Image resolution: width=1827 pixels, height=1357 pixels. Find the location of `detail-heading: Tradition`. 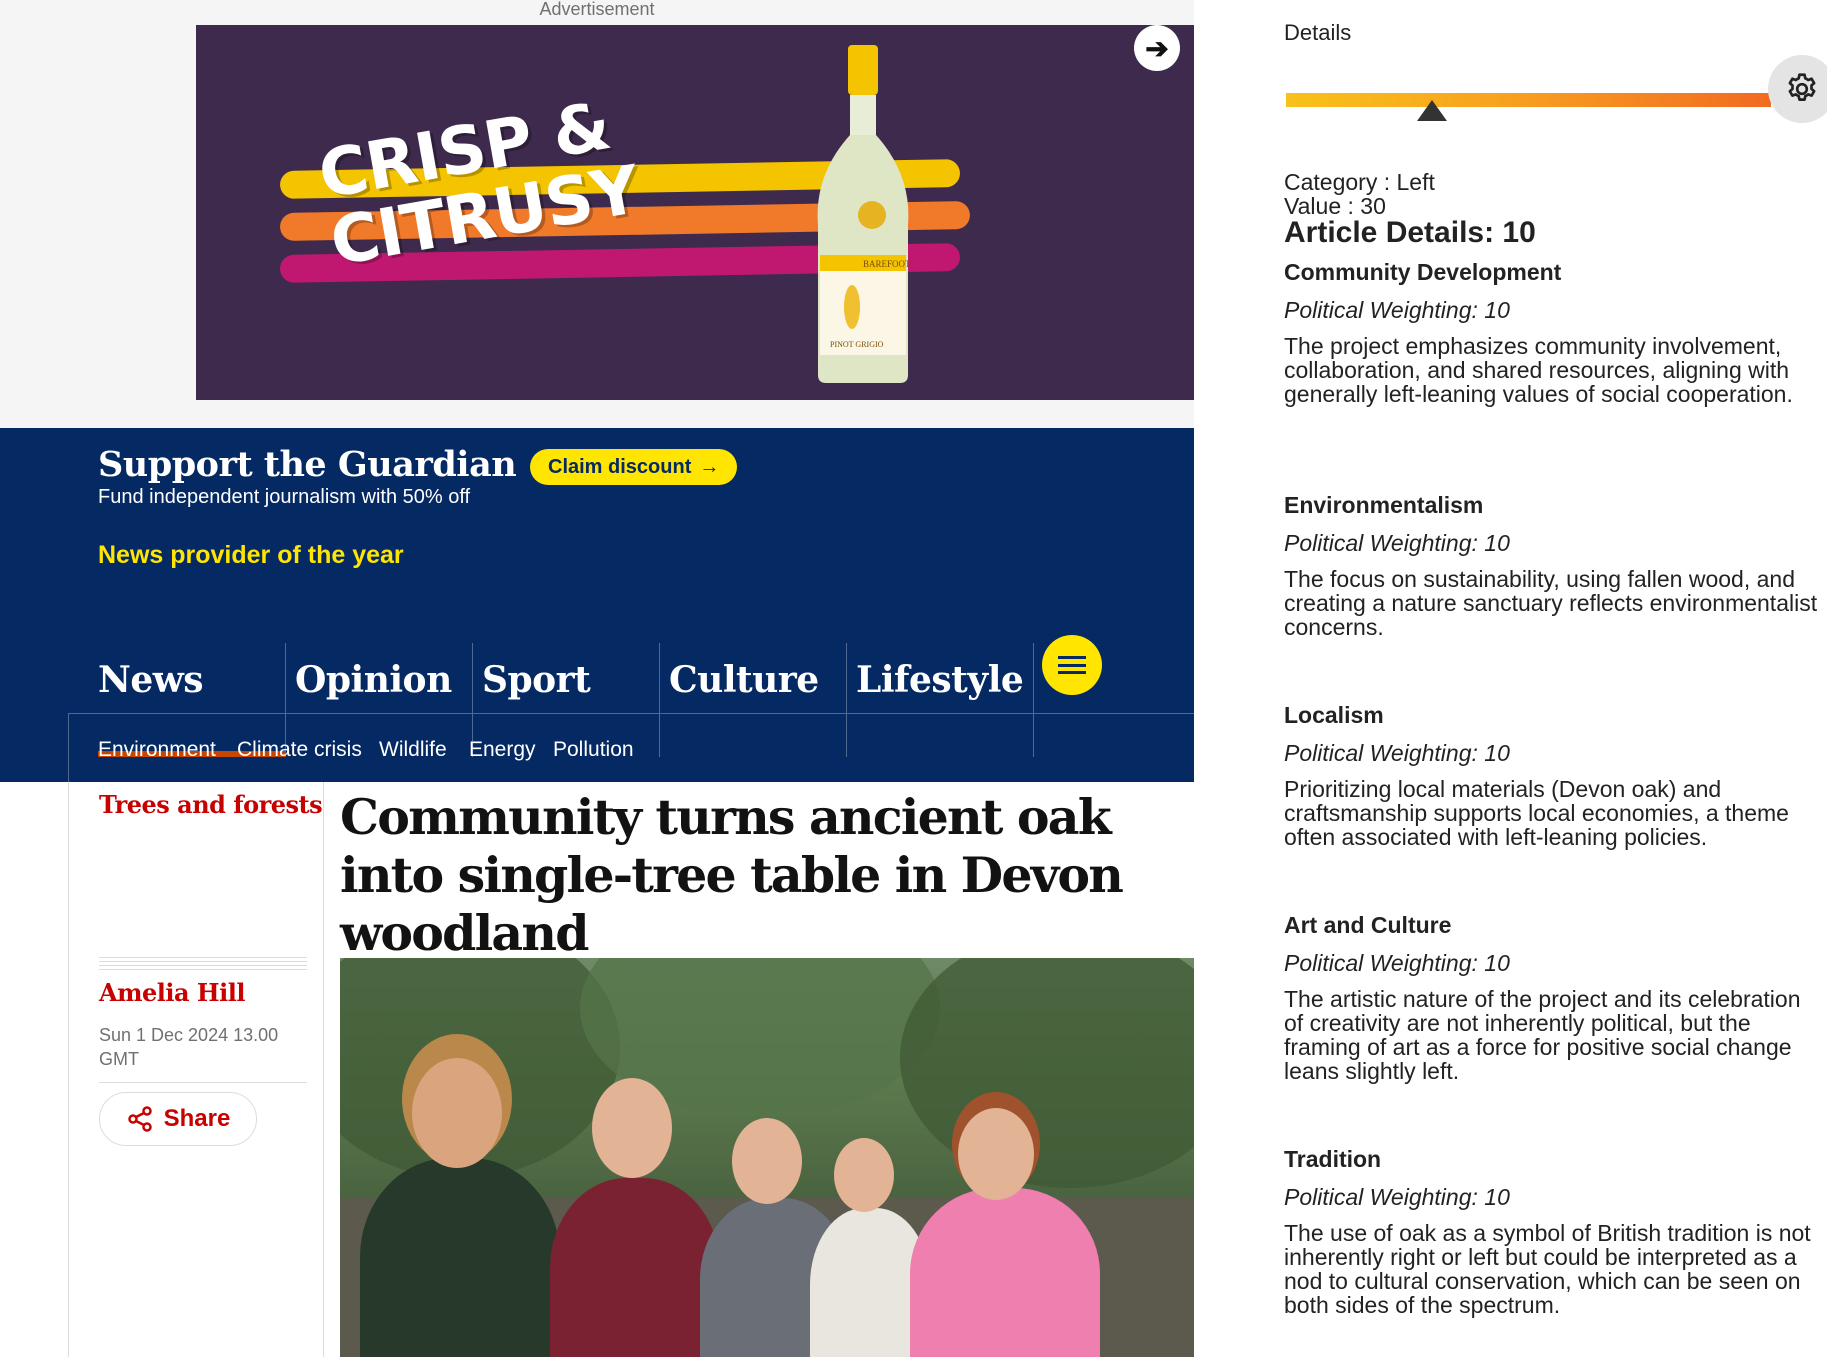

detail-heading: Tradition is located at coordinates (1333, 1159).